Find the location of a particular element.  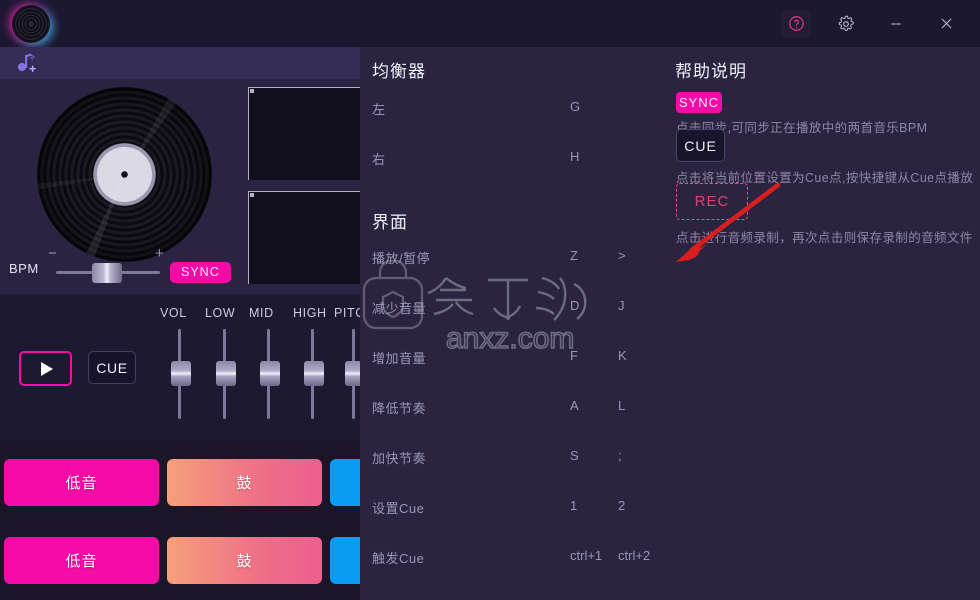

shortcut-key-primary: D is located at coordinates (575, 305).